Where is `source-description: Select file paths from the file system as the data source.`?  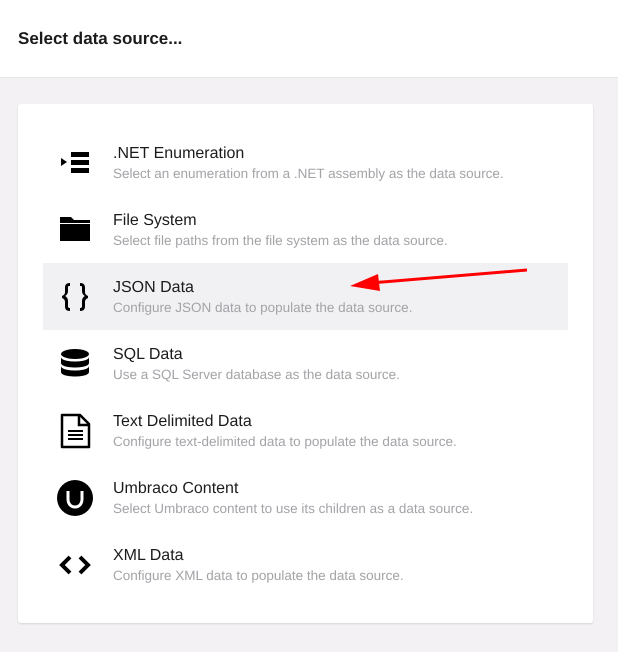 source-description: Select file paths from the file system as the data source. is located at coordinates (280, 240).